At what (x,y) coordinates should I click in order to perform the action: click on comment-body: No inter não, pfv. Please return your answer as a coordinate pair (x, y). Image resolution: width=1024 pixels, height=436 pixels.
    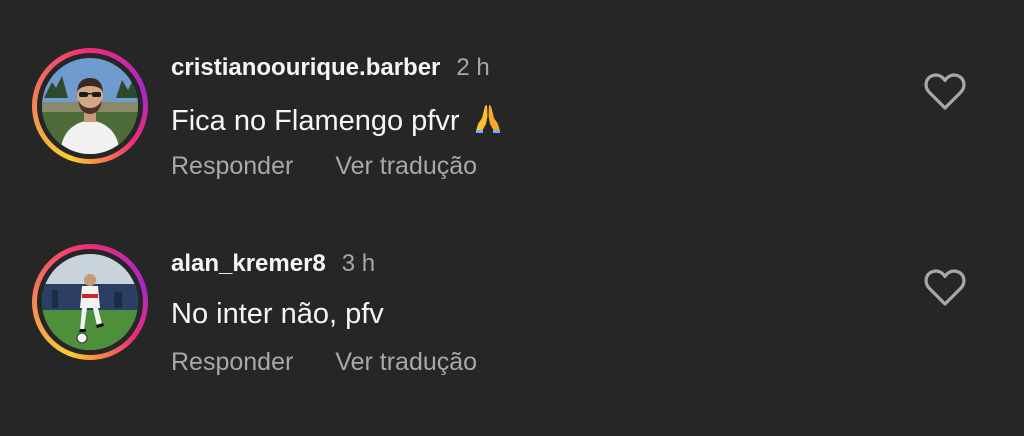
    Looking at the image, I should click on (277, 314).